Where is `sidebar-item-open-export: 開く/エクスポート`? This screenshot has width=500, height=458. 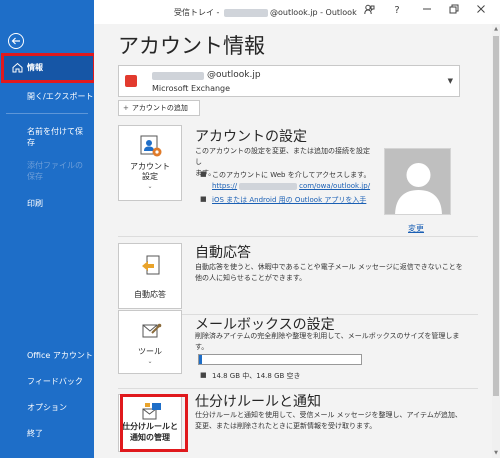
sidebar-item-open-export: 開く/エクスポート is located at coordinates (47, 96).